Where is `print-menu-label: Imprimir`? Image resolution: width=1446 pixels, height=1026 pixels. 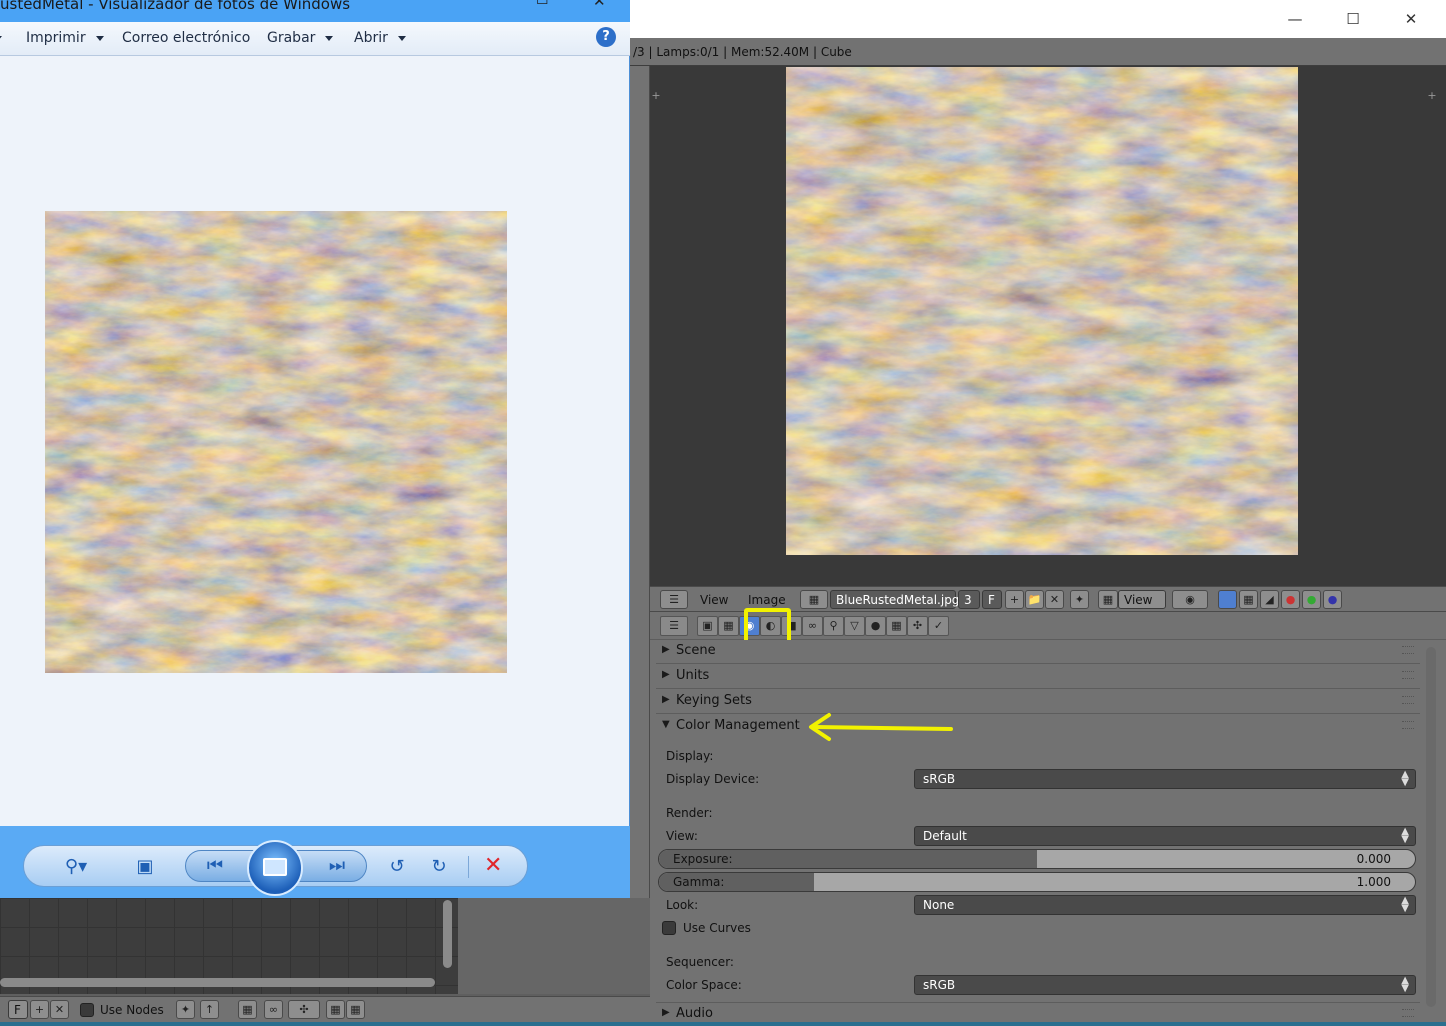
print-menu-label: Imprimir is located at coordinates (56, 38).